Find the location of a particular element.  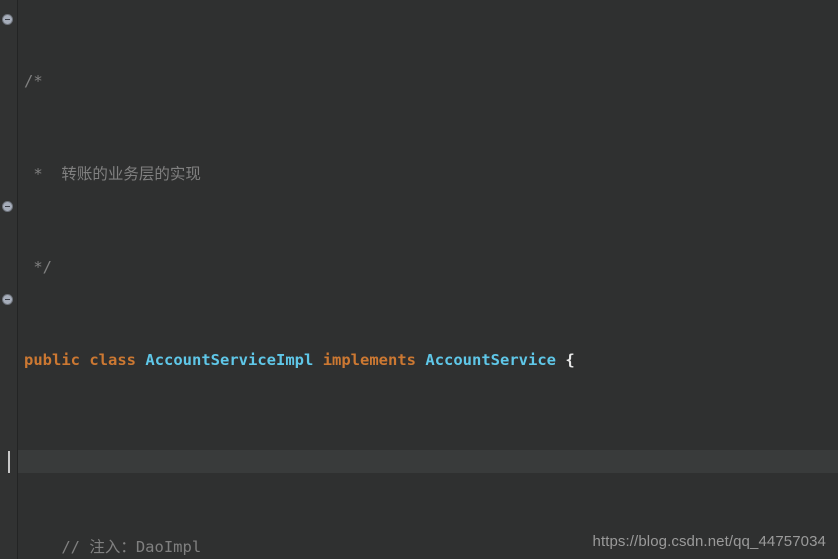

keyword-implements: implements is located at coordinates (369, 360).